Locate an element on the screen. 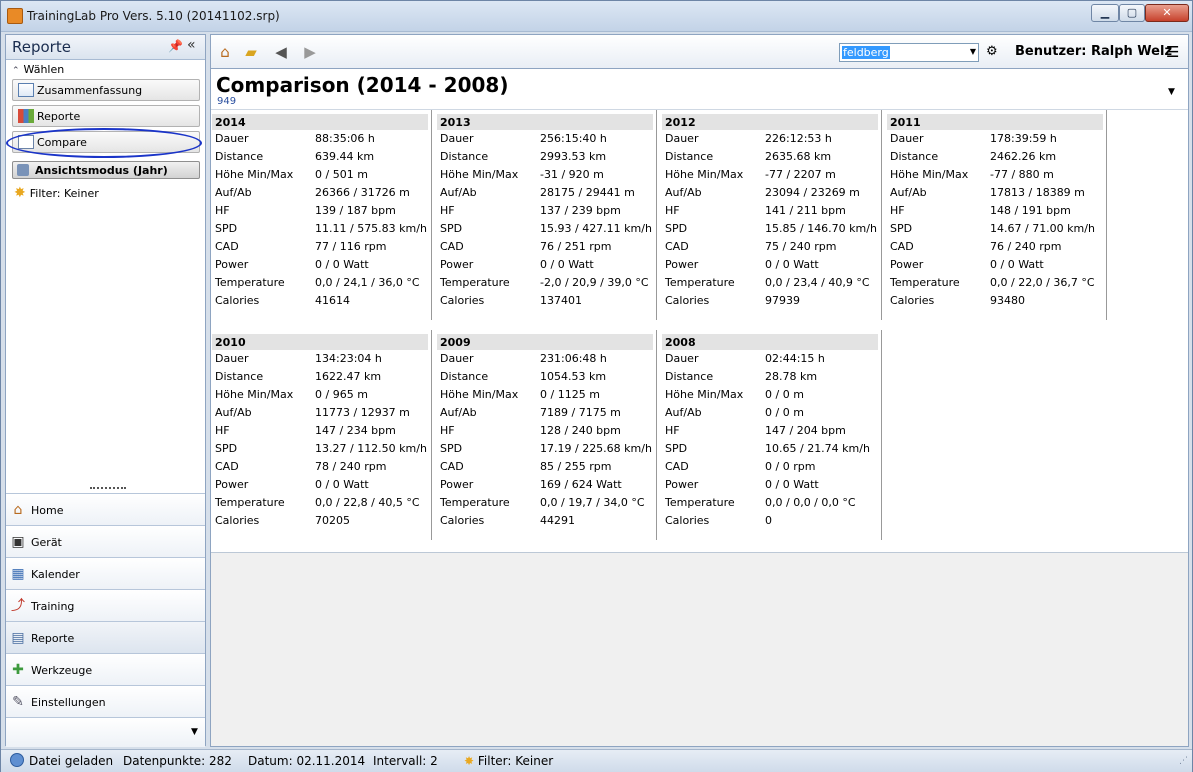 The height and width of the screenshot is (772, 1193). home-icon: ⌂ is located at coordinates (225, 52).